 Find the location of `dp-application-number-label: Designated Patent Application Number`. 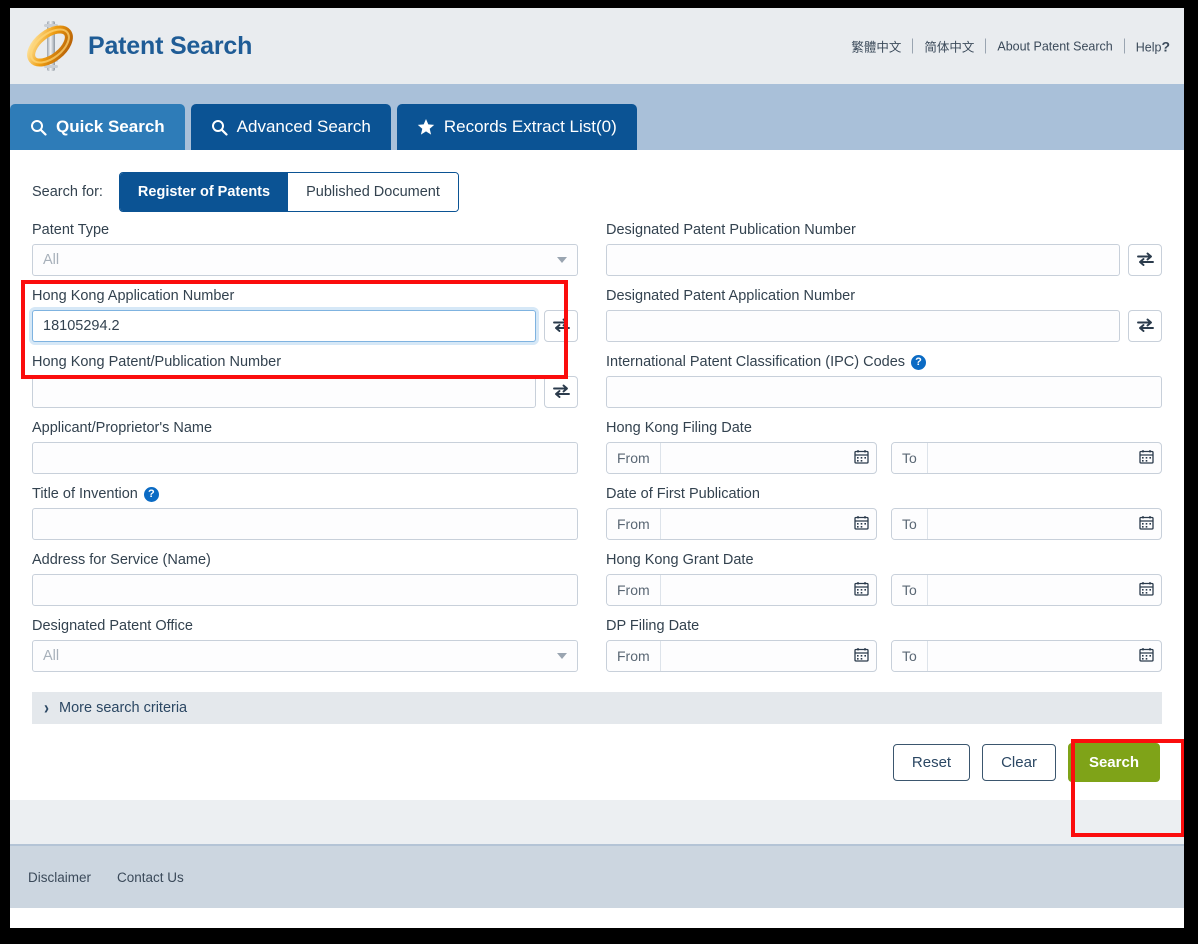

dp-application-number-label: Designated Patent Application Number is located at coordinates (731, 296).